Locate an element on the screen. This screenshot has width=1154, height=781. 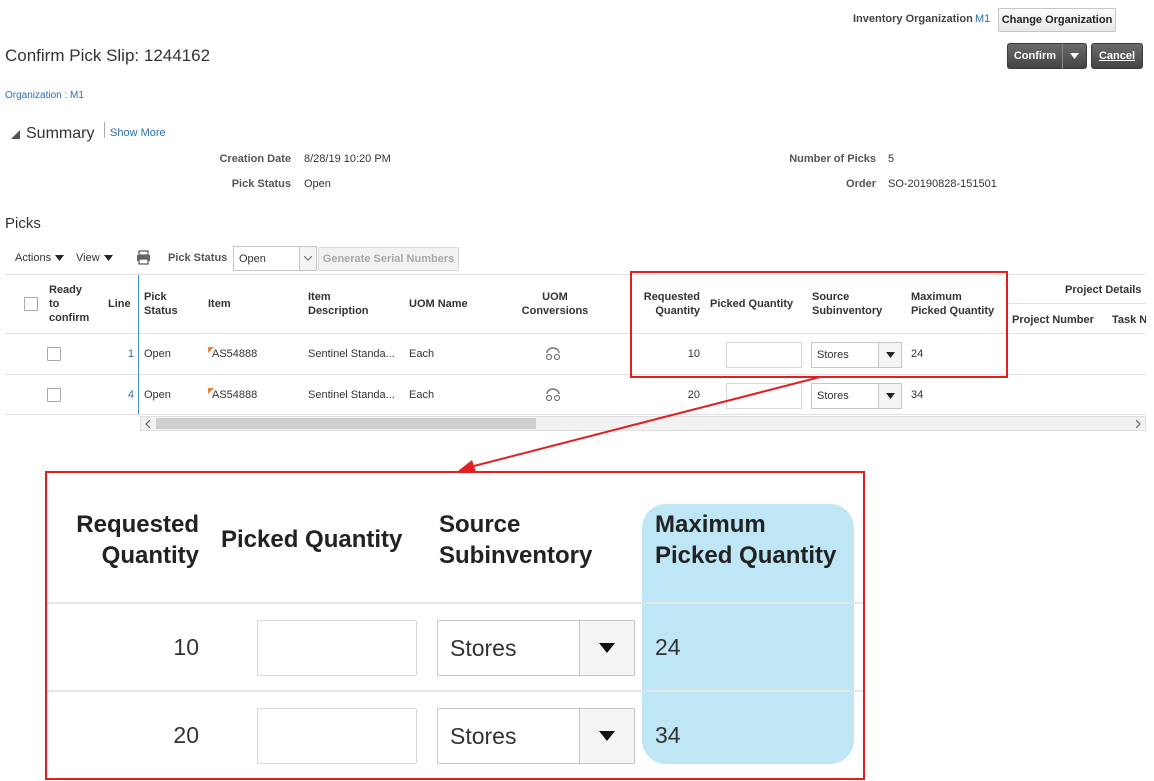
actions-menu: Actions is located at coordinates (40, 258).